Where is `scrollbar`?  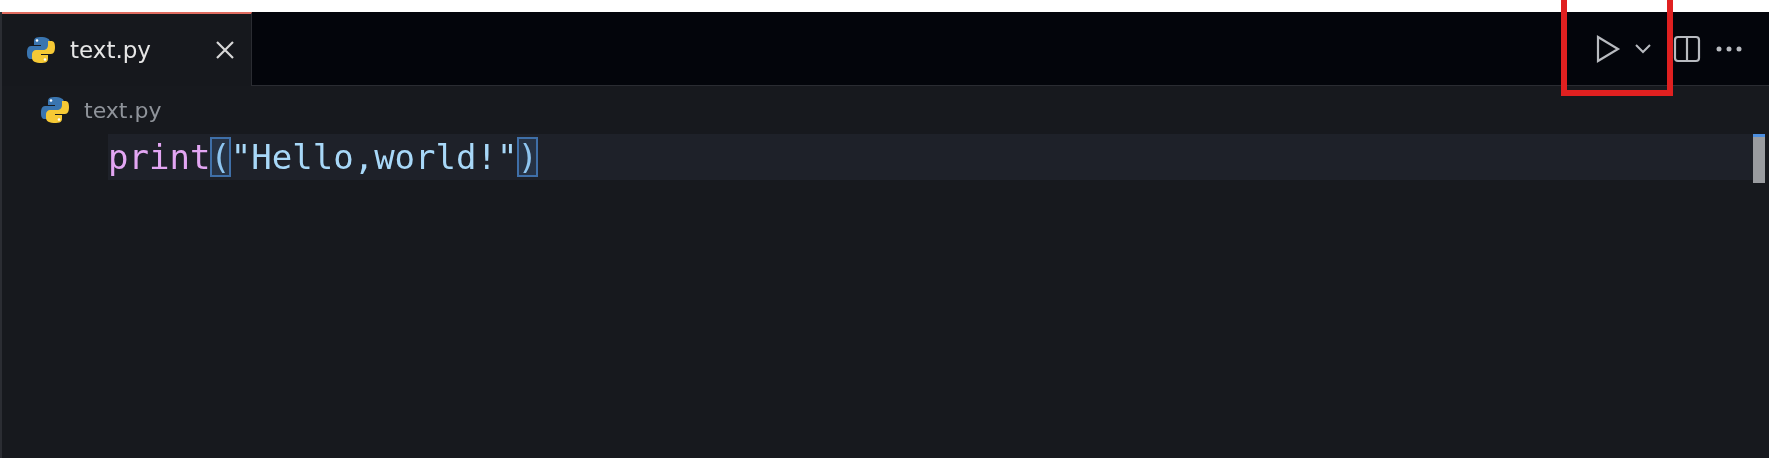
scrollbar is located at coordinates (1759, 158).